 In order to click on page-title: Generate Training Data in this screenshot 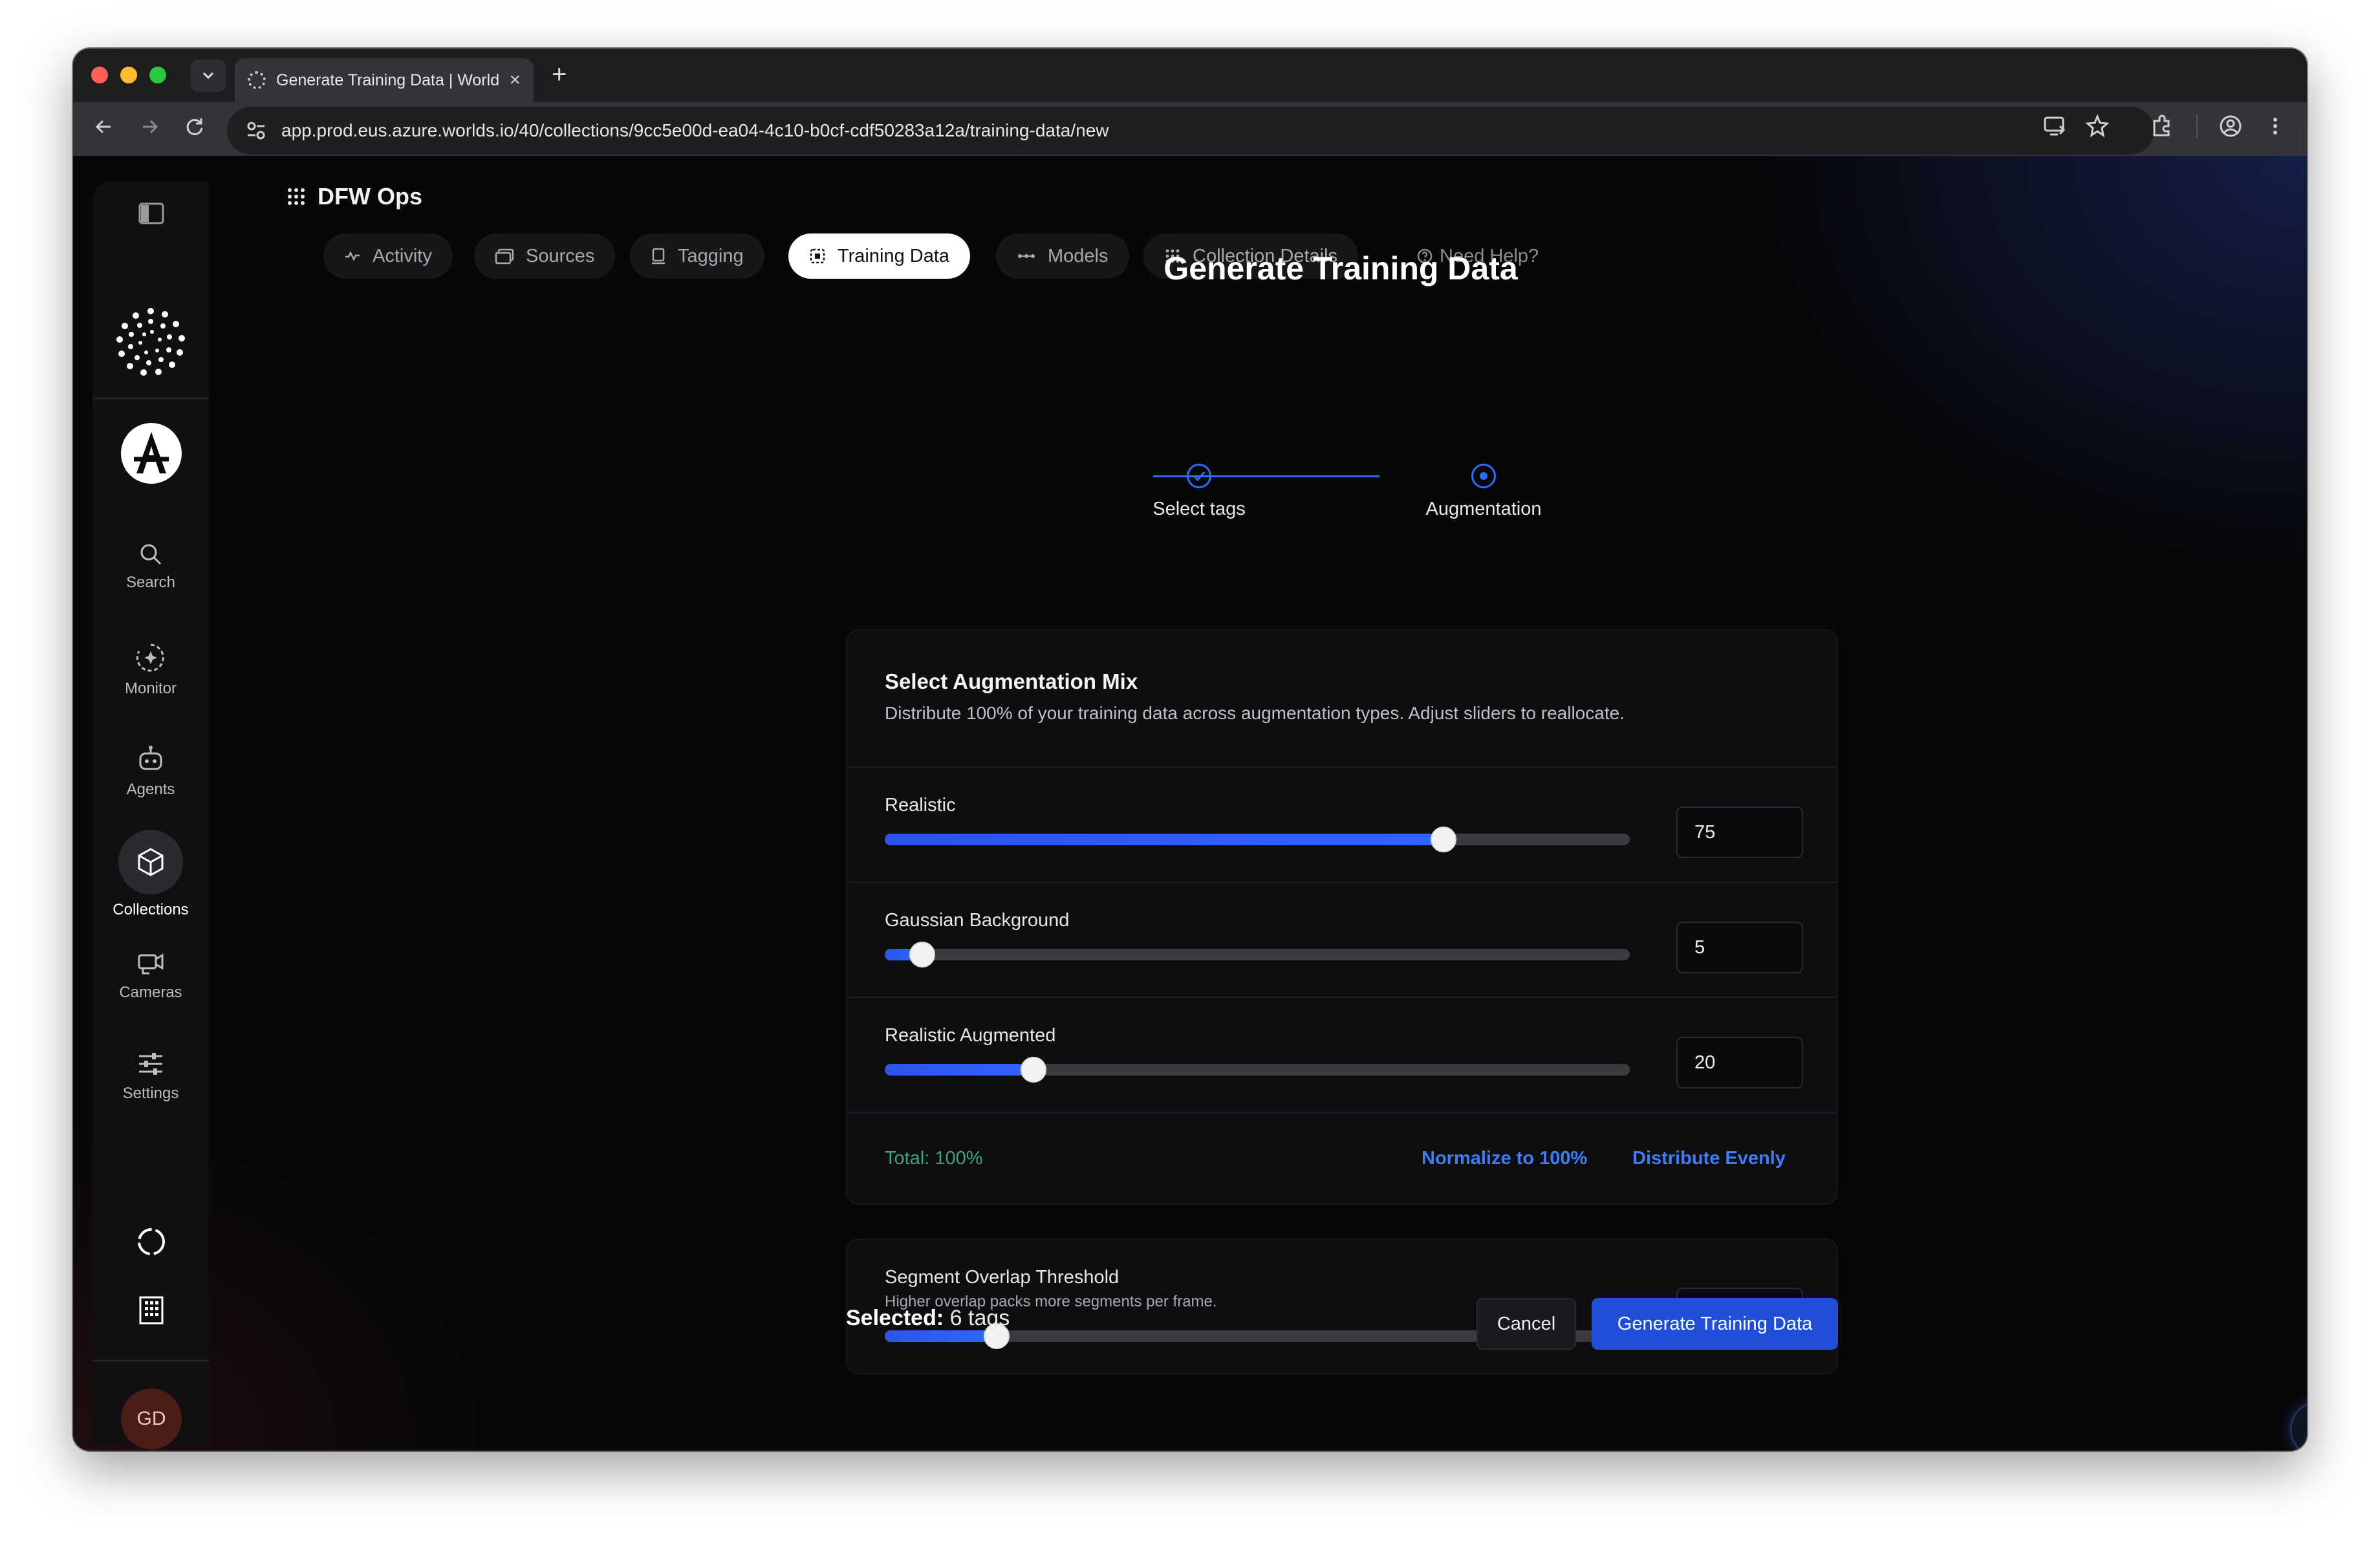, I will do `click(1341, 268)`.